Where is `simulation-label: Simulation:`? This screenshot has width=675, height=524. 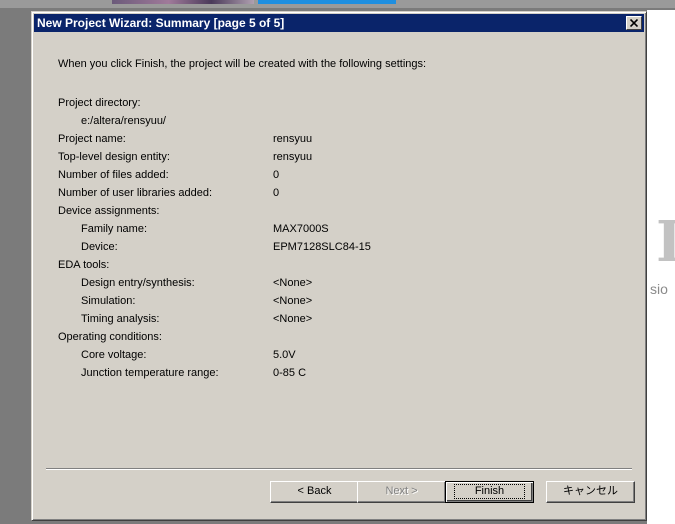 simulation-label: Simulation: is located at coordinates (108, 301).